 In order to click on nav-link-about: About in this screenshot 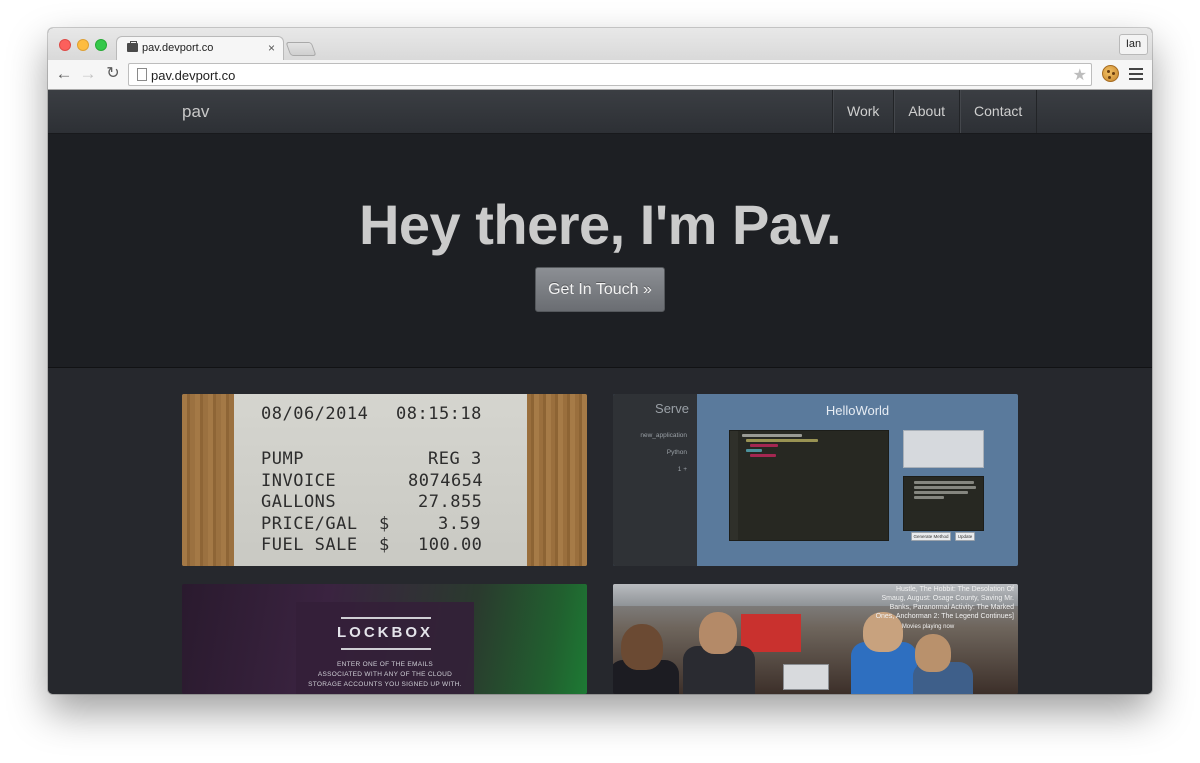, I will do `click(927, 111)`.